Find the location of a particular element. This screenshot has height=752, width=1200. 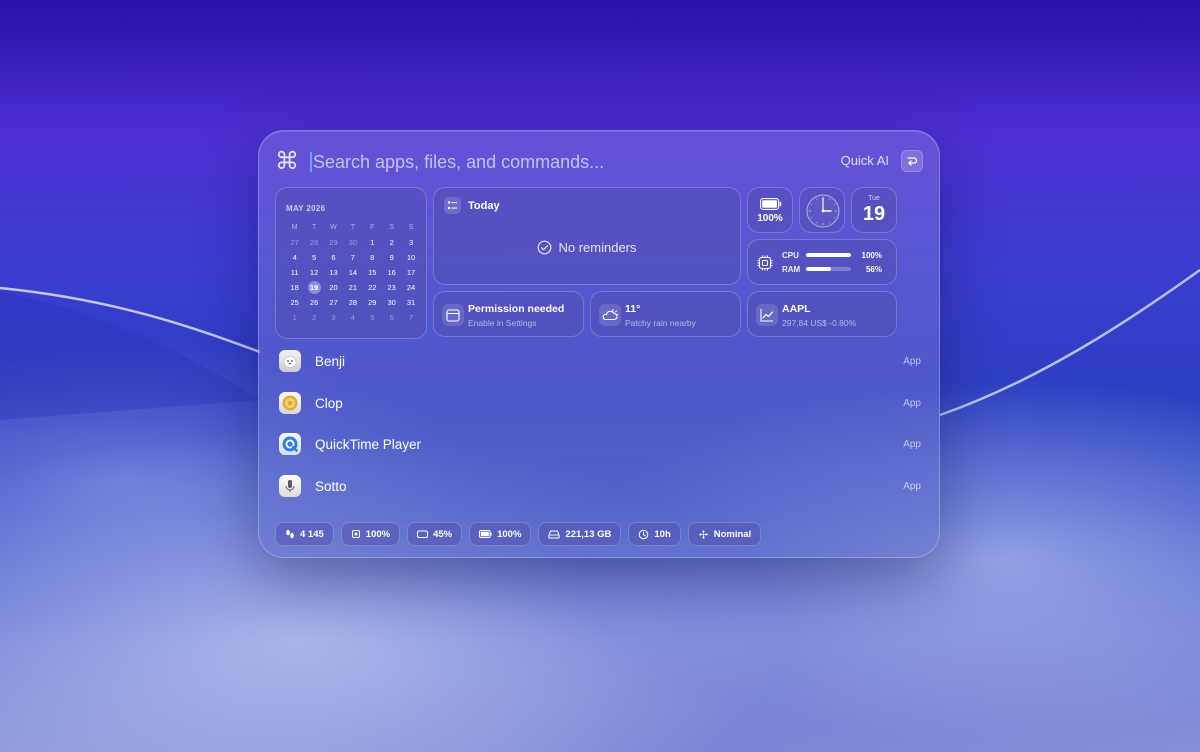

calendar-week-row: 11 12 13 14 15 16 17 is located at coordinates (353, 272).